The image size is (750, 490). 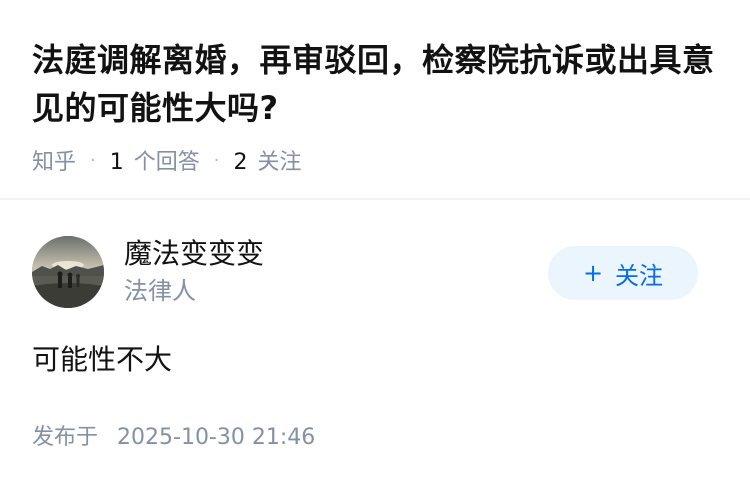 What do you see at coordinates (102, 360) in the screenshot?
I see `answer-content: 可能性不大` at bounding box center [102, 360].